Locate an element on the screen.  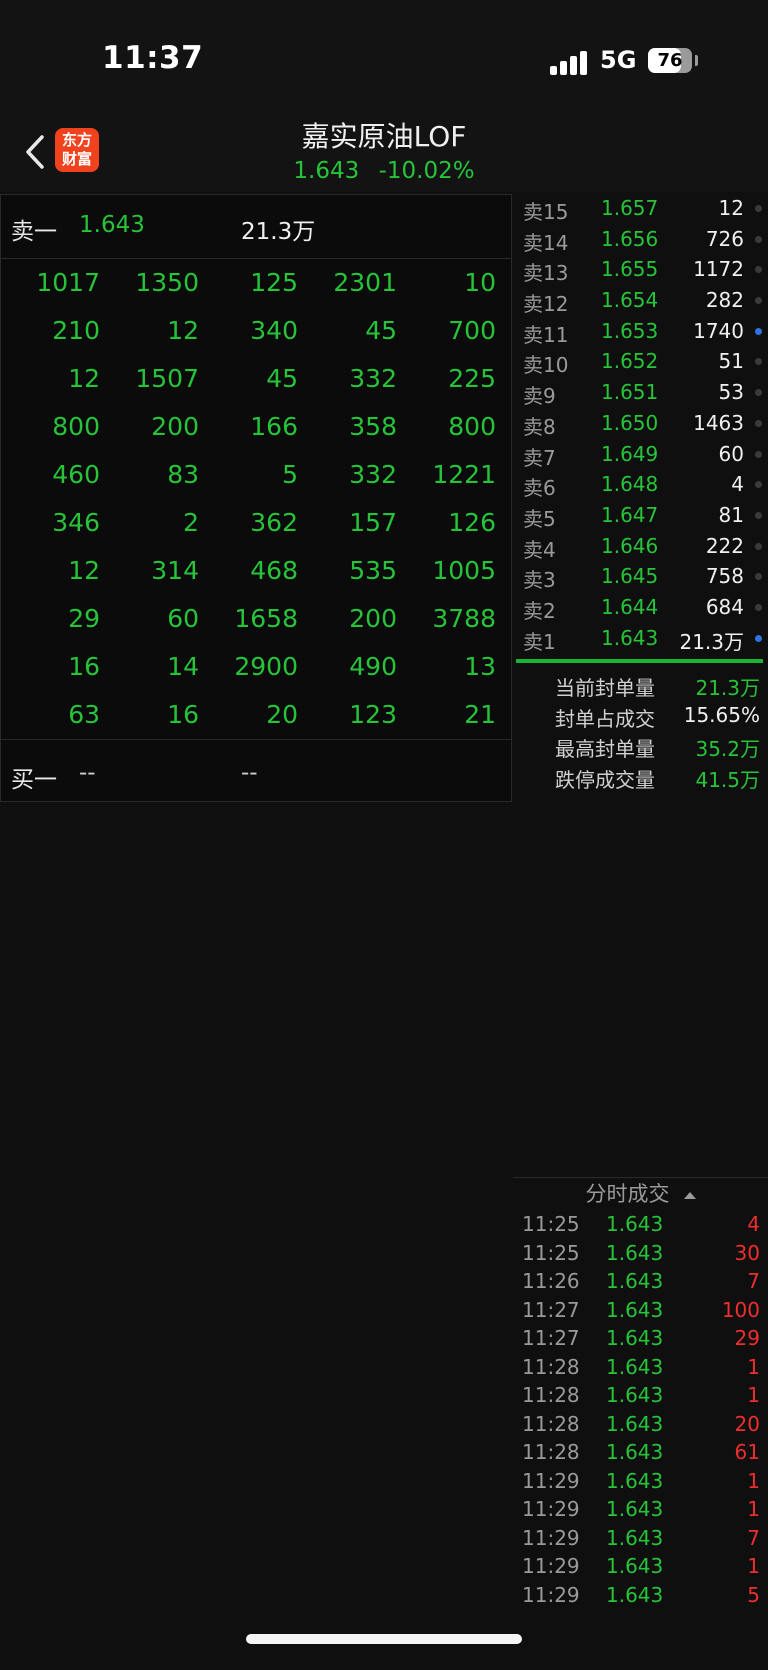
ask-level-volume: 1740 is located at coordinates (718, 330).